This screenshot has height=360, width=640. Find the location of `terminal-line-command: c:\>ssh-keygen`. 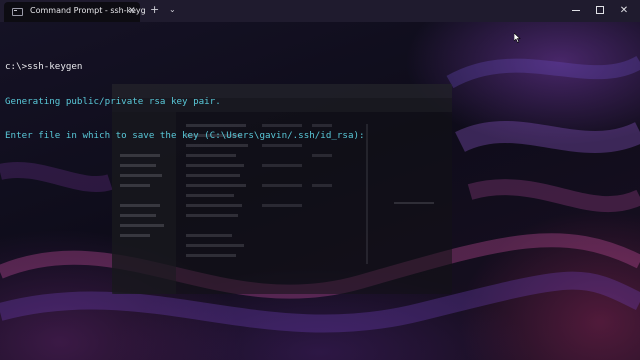

terminal-line-command: c:\>ssh-keygen is located at coordinates (44, 66).